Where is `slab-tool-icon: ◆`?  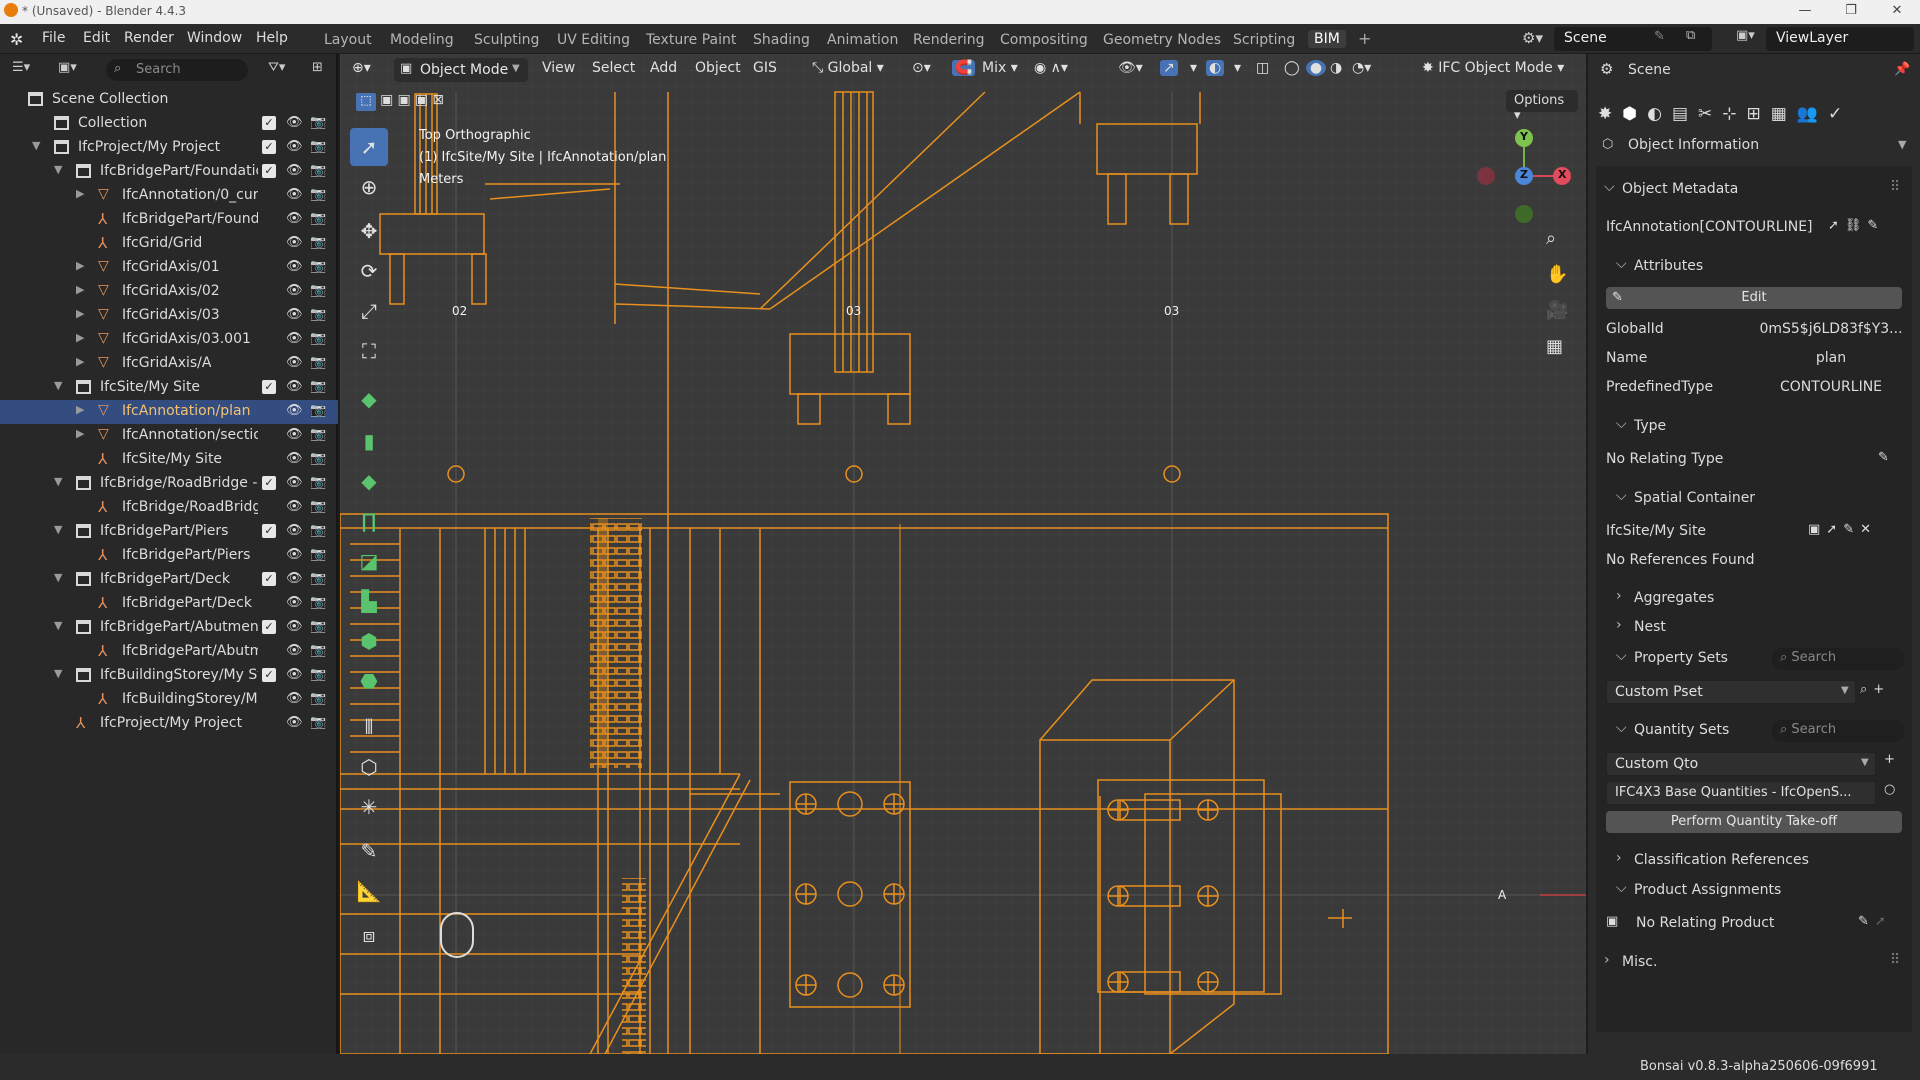
slab-tool-icon: ◆ is located at coordinates (369, 481).